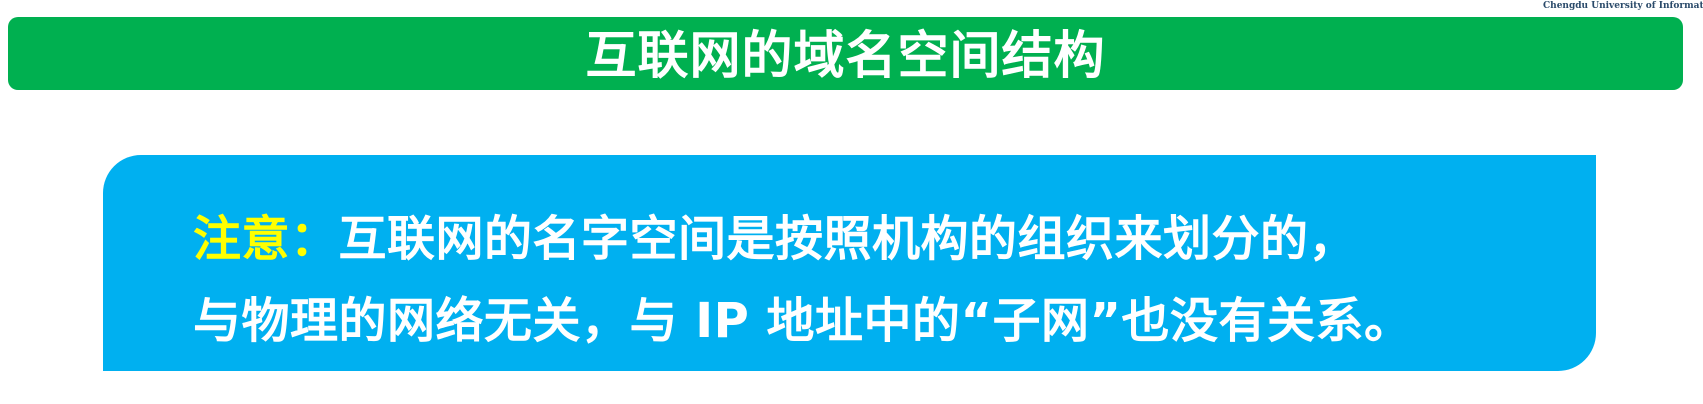  I want to click on slide-title: 互联网的域名空间结构, so click(845, 56).